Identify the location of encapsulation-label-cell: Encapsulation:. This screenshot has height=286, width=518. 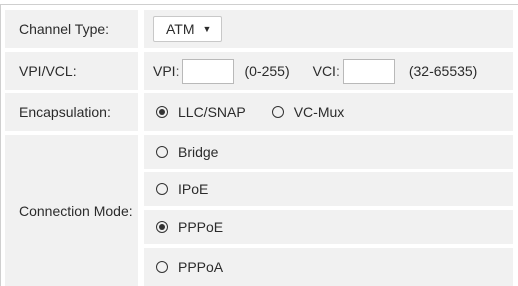
(71, 112).